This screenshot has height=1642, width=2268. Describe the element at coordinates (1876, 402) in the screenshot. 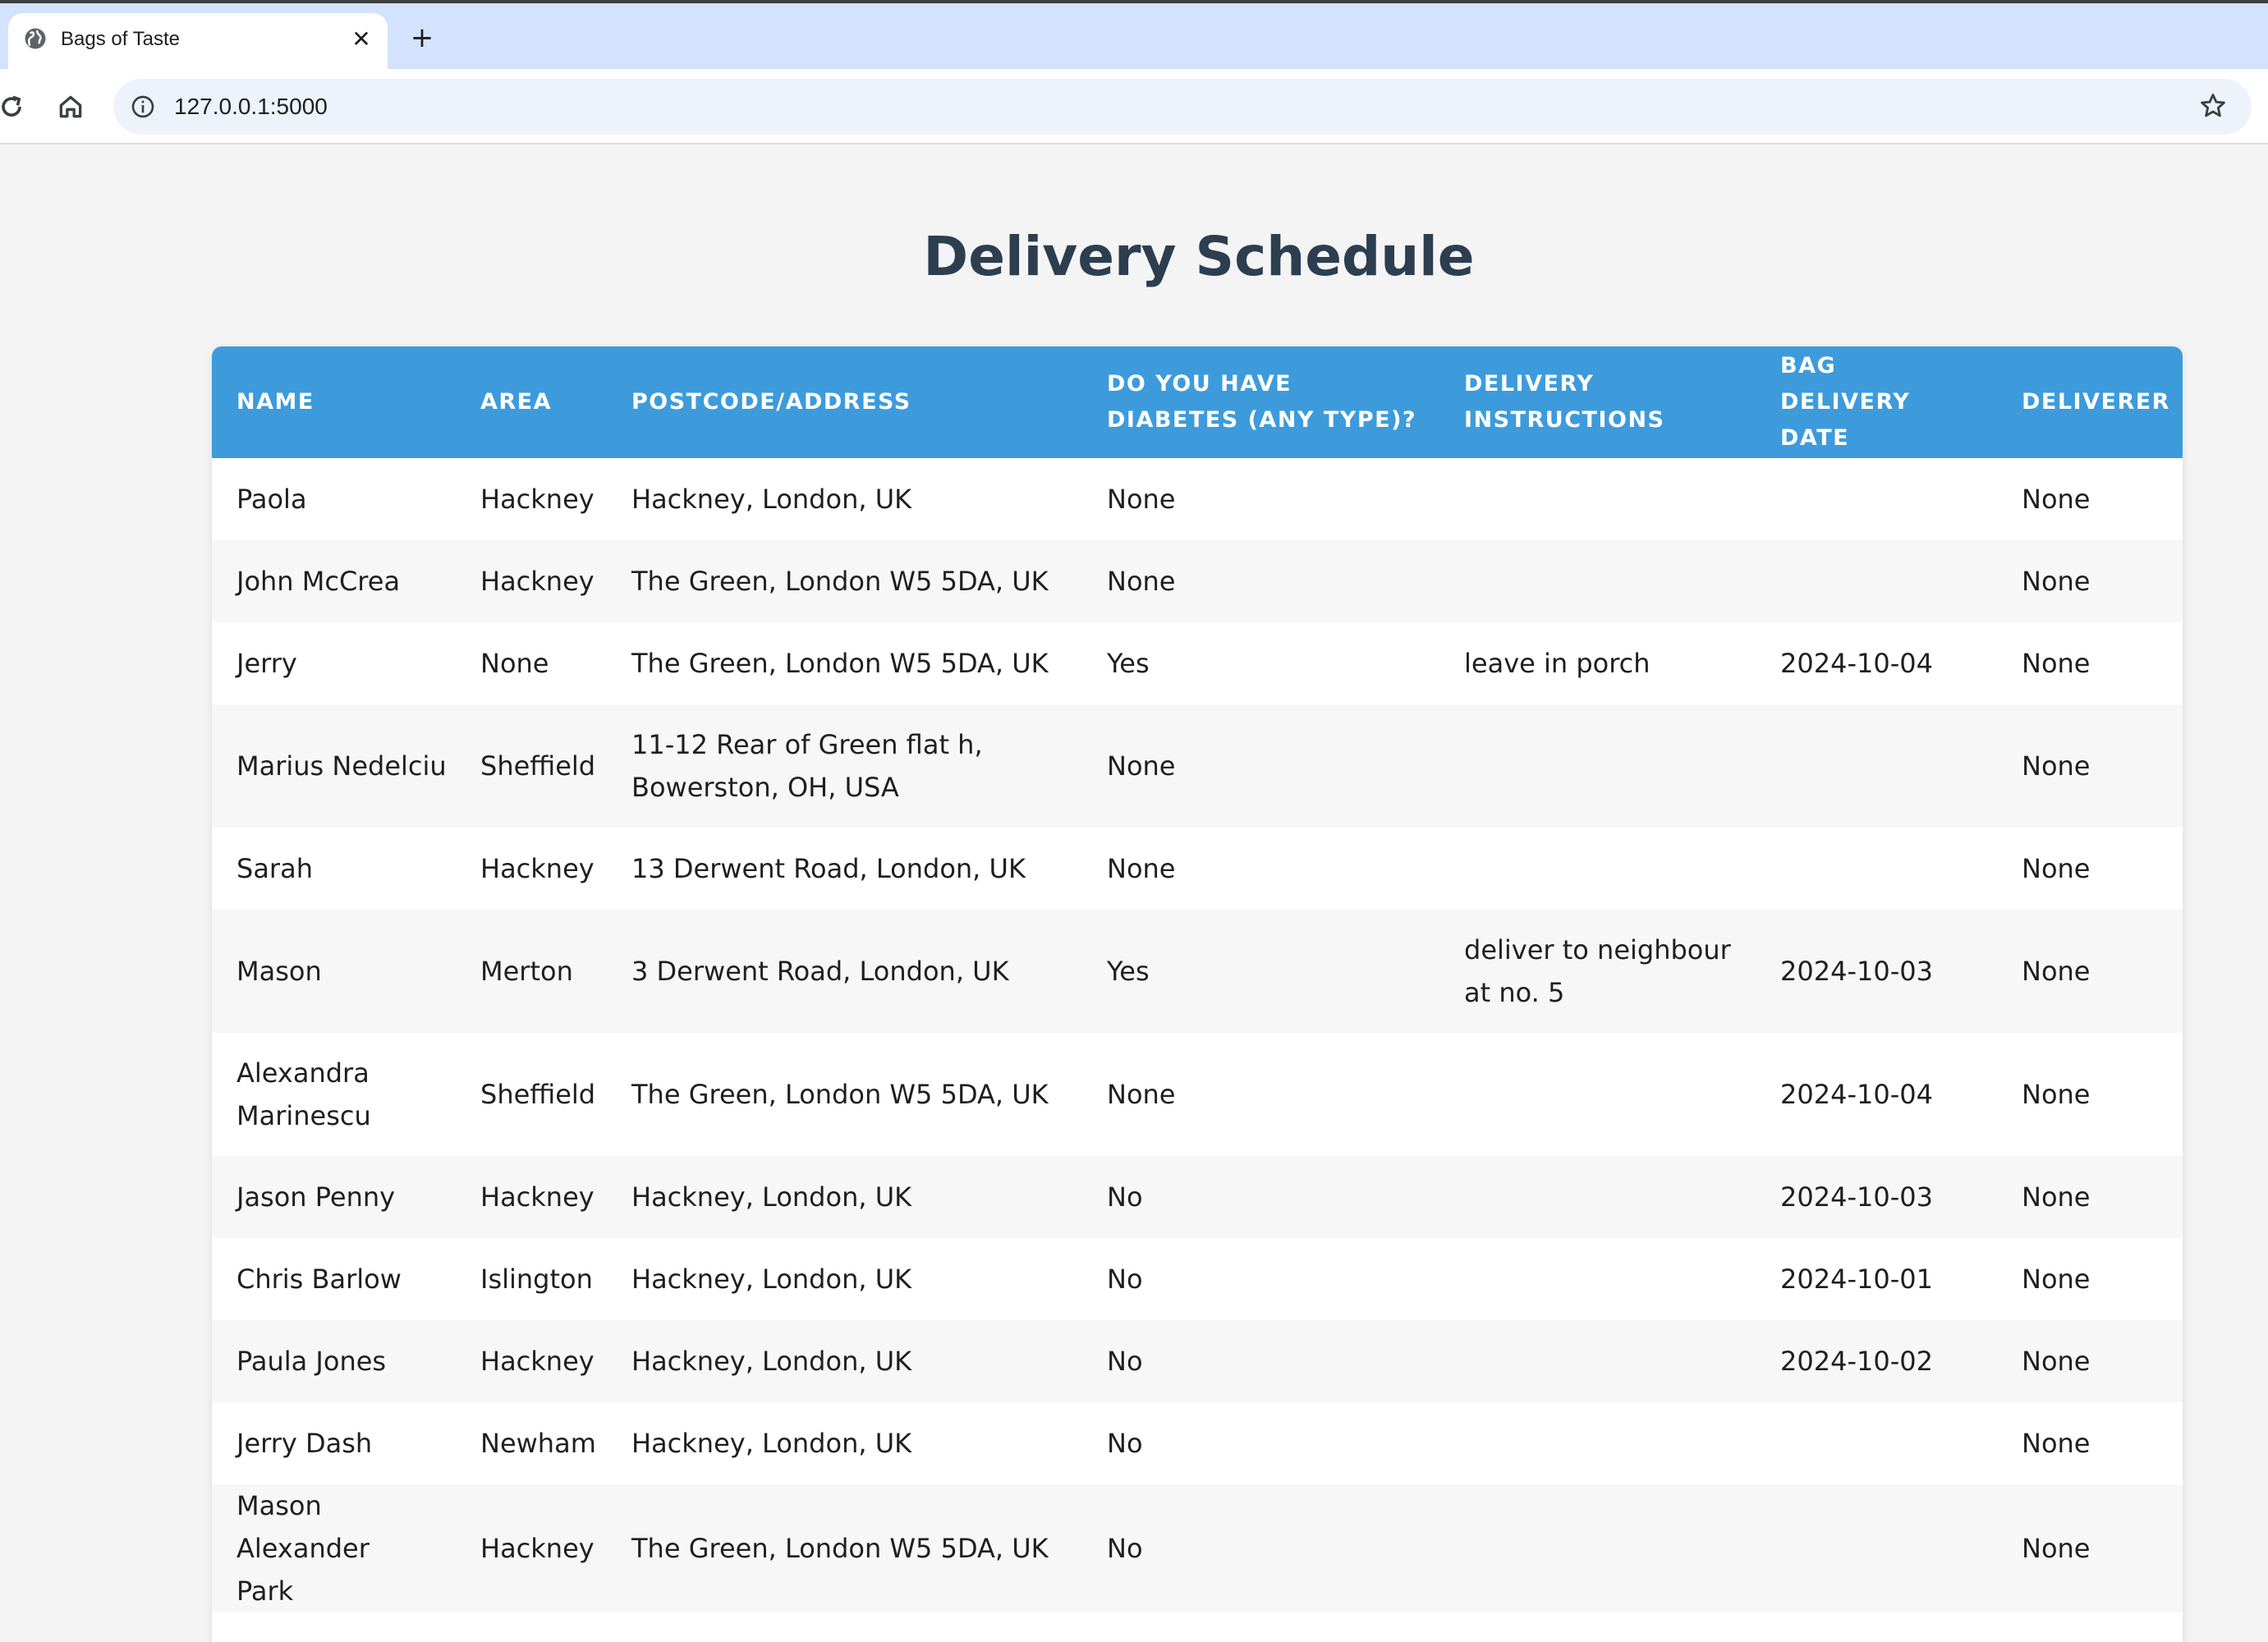

I see `column-header-delivery-date: BAG DELIVERY DATE` at that location.